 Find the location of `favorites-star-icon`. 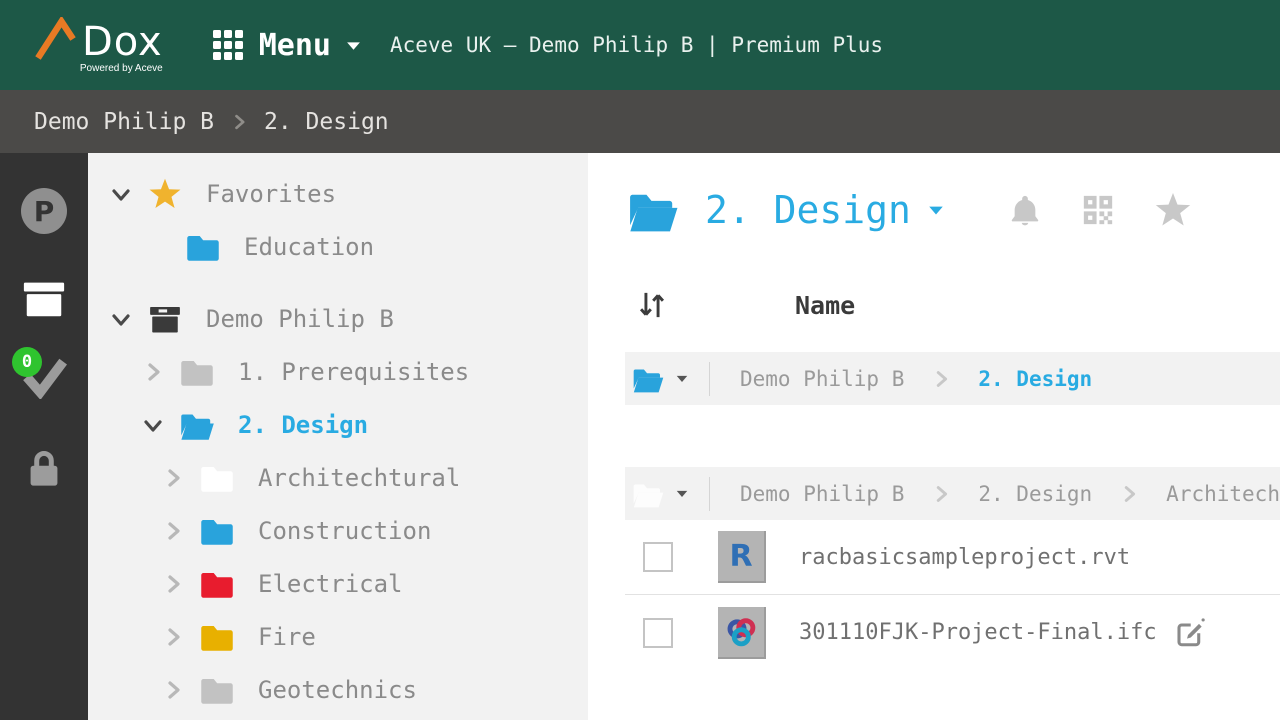

favorites-star-icon is located at coordinates (165, 194).